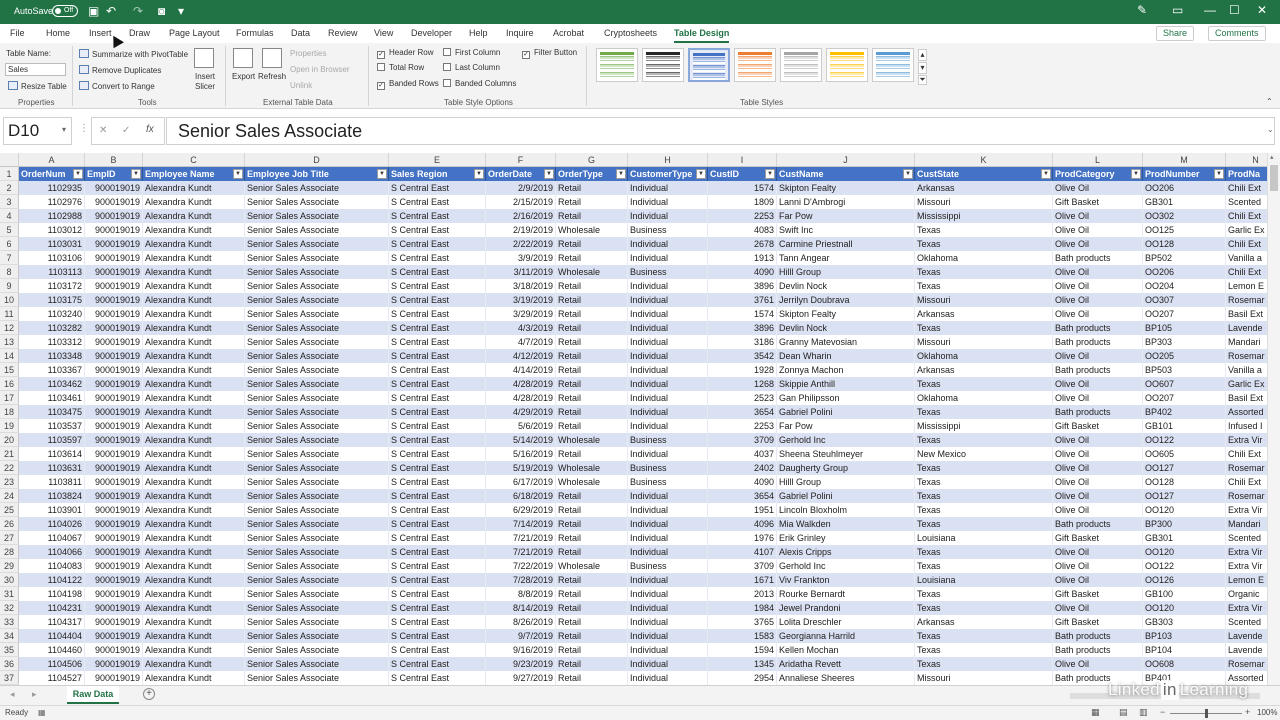 The width and height of the screenshot is (1280, 720). Describe the element at coordinates (668, 272) in the screenshot. I see `table-cell: Business` at that location.